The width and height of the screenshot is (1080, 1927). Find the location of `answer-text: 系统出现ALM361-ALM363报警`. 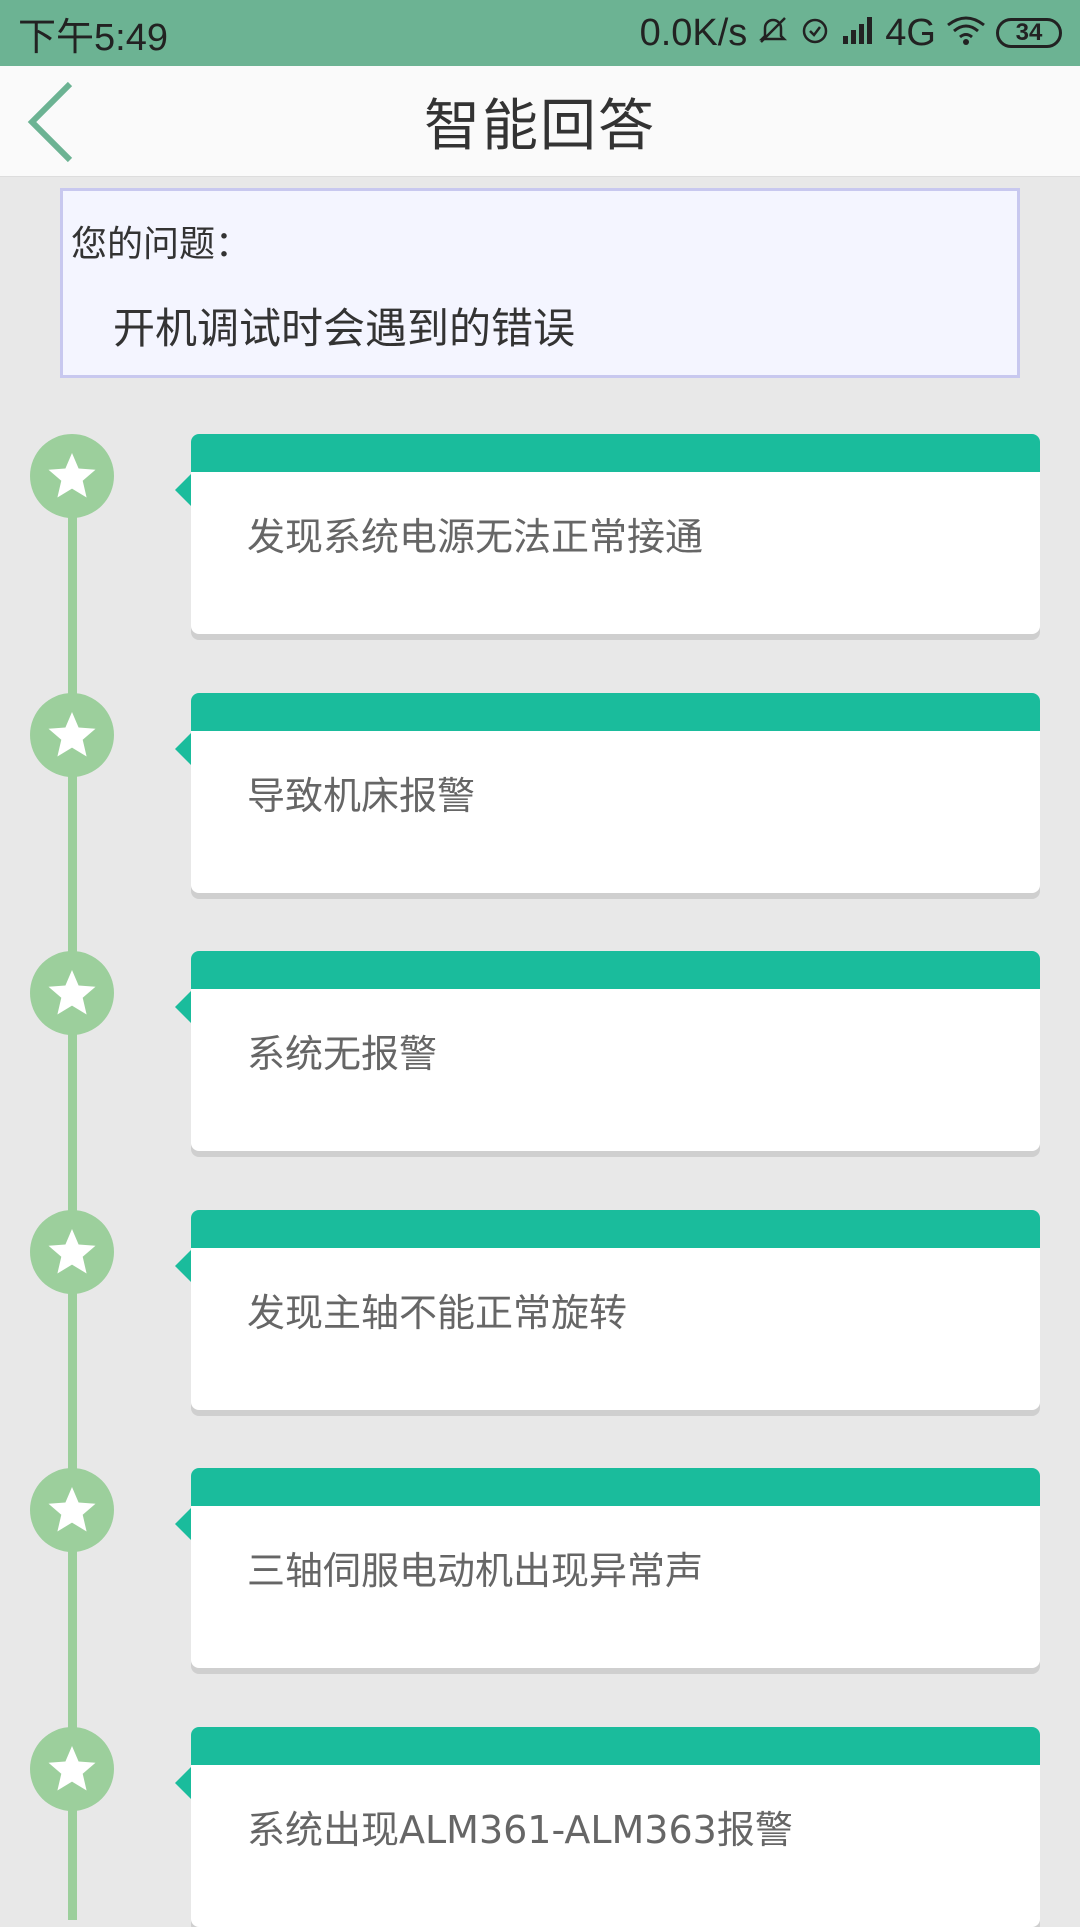

answer-text: 系统出现ALM361-ALM363报警 is located at coordinates (520, 1830).